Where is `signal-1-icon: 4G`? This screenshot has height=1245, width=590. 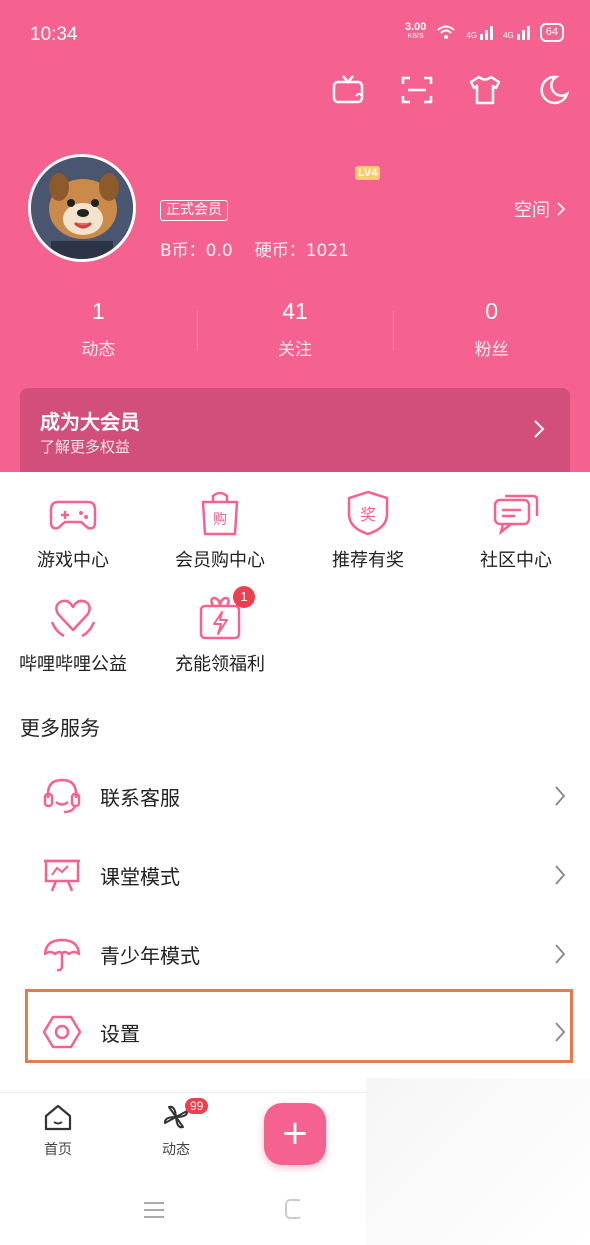 signal-1-icon: 4G is located at coordinates (480, 32).